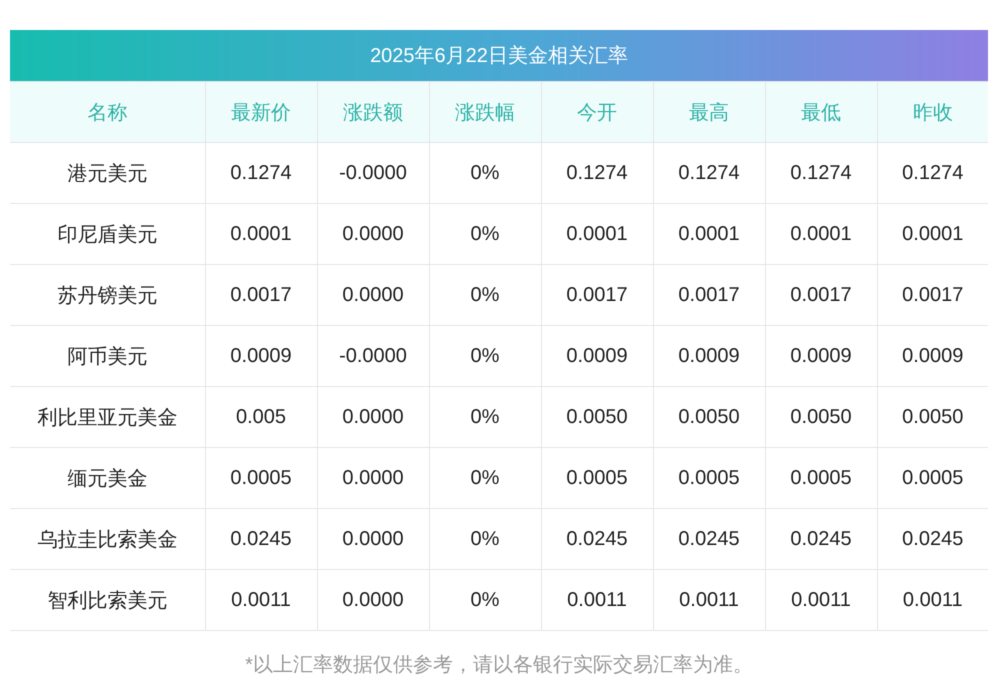 Image resolution: width=1000 pixels, height=698 pixels. I want to click on column-header: 名称, so click(107, 112).